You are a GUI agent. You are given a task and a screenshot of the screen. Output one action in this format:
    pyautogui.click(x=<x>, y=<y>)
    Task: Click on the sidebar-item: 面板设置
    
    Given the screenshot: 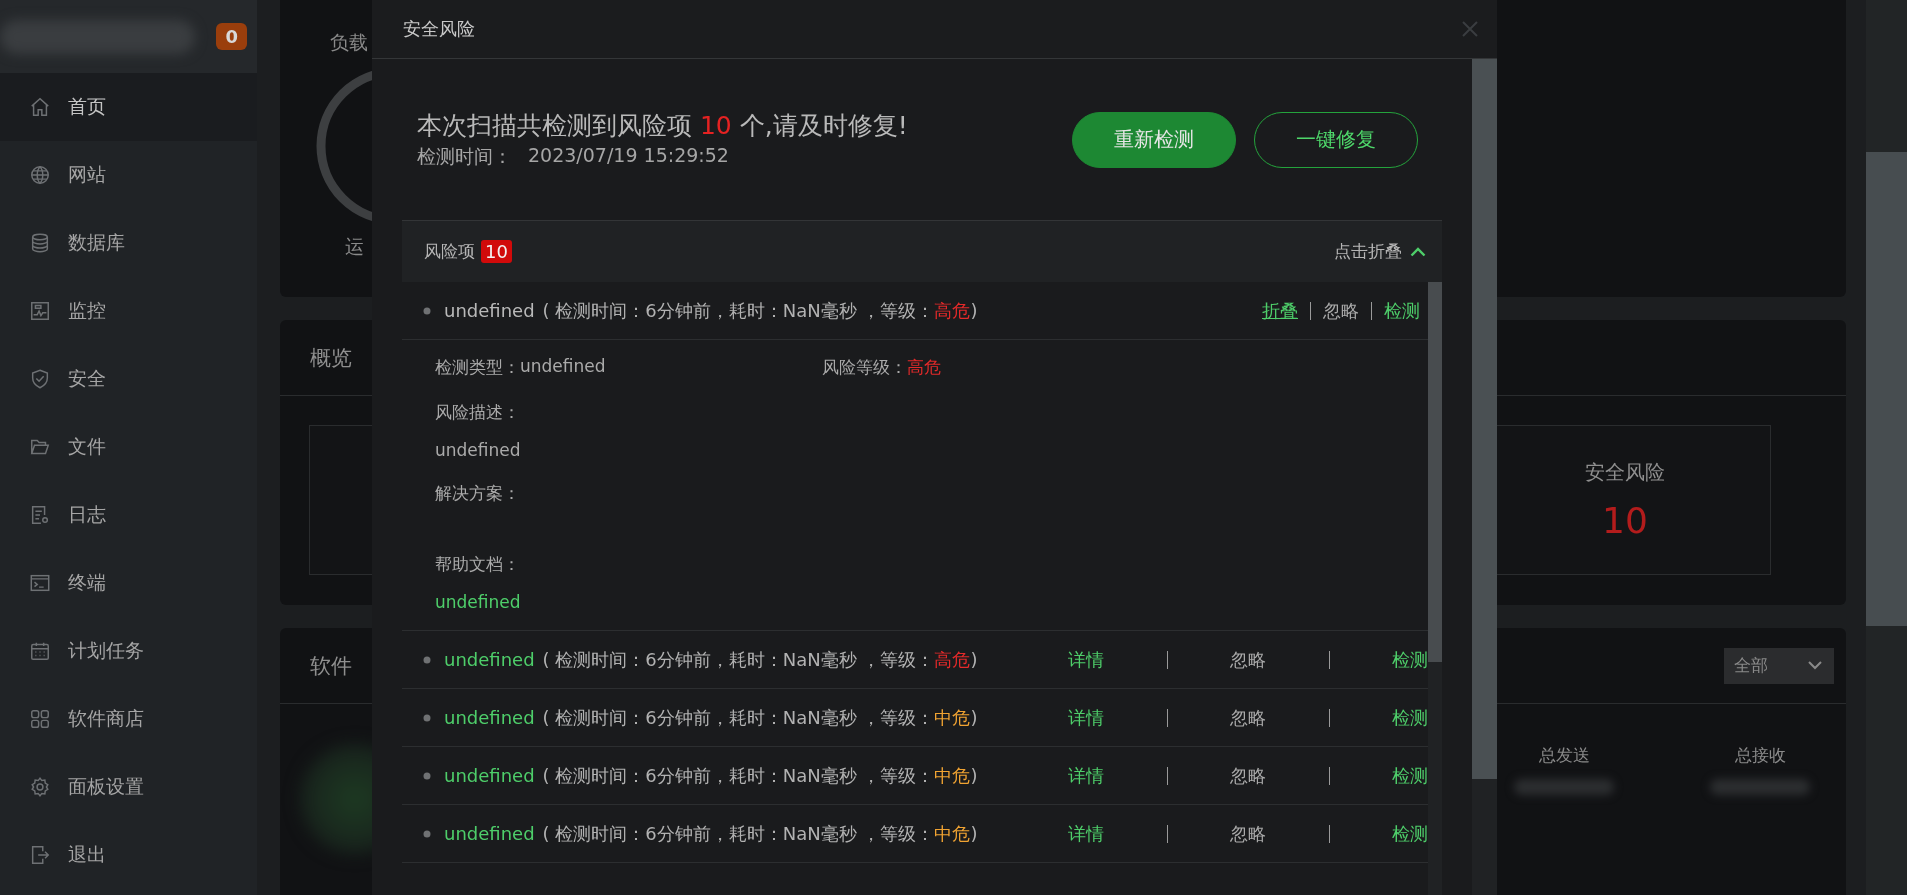 What is the action you would take?
    pyautogui.click(x=128, y=787)
    